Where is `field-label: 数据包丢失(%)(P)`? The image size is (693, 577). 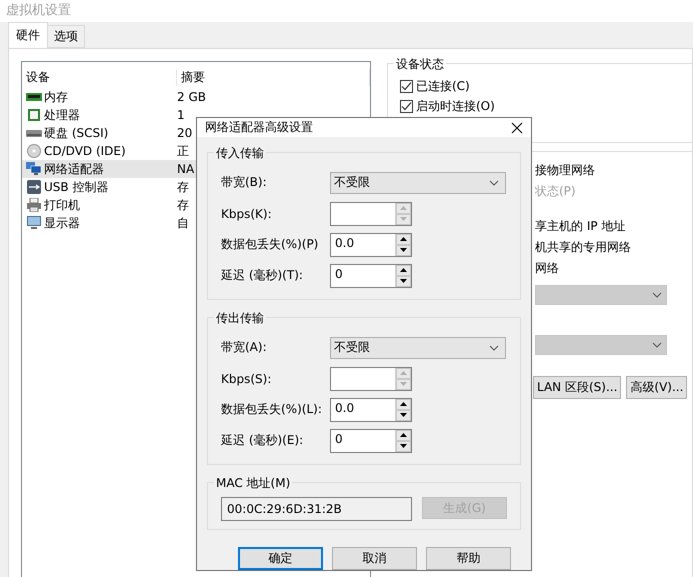
field-label: 数据包丢失(%)(P) is located at coordinates (270, 244).